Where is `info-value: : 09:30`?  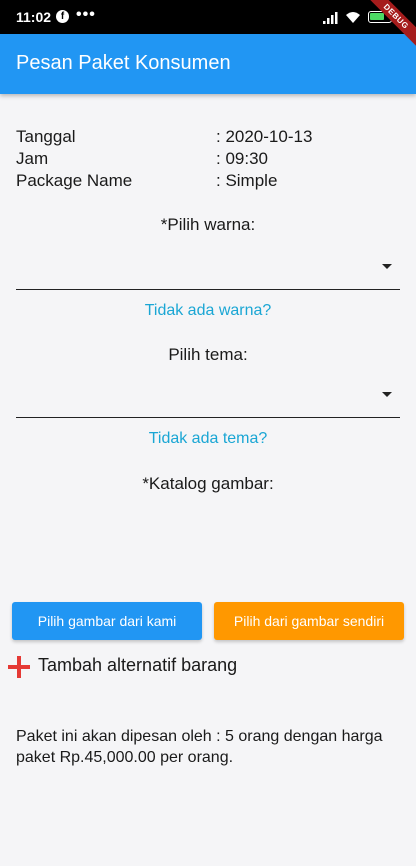 info-value: : 09:30 is located at coordinates (242, 158).